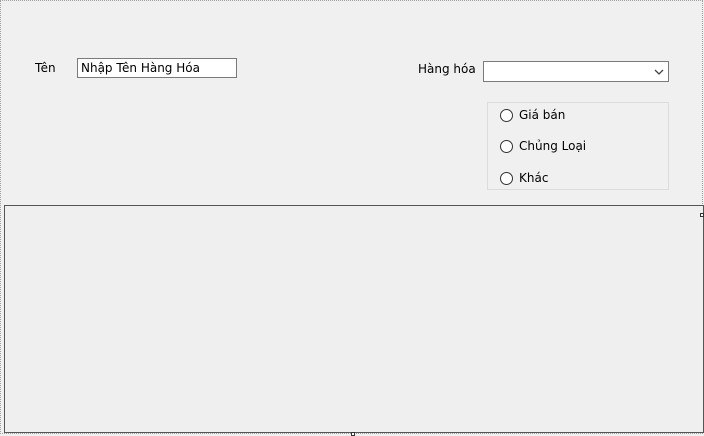 This screenshot has height=436, width=704. I want to click on radio-category-label: Chủng Loại, so click(553, 146).